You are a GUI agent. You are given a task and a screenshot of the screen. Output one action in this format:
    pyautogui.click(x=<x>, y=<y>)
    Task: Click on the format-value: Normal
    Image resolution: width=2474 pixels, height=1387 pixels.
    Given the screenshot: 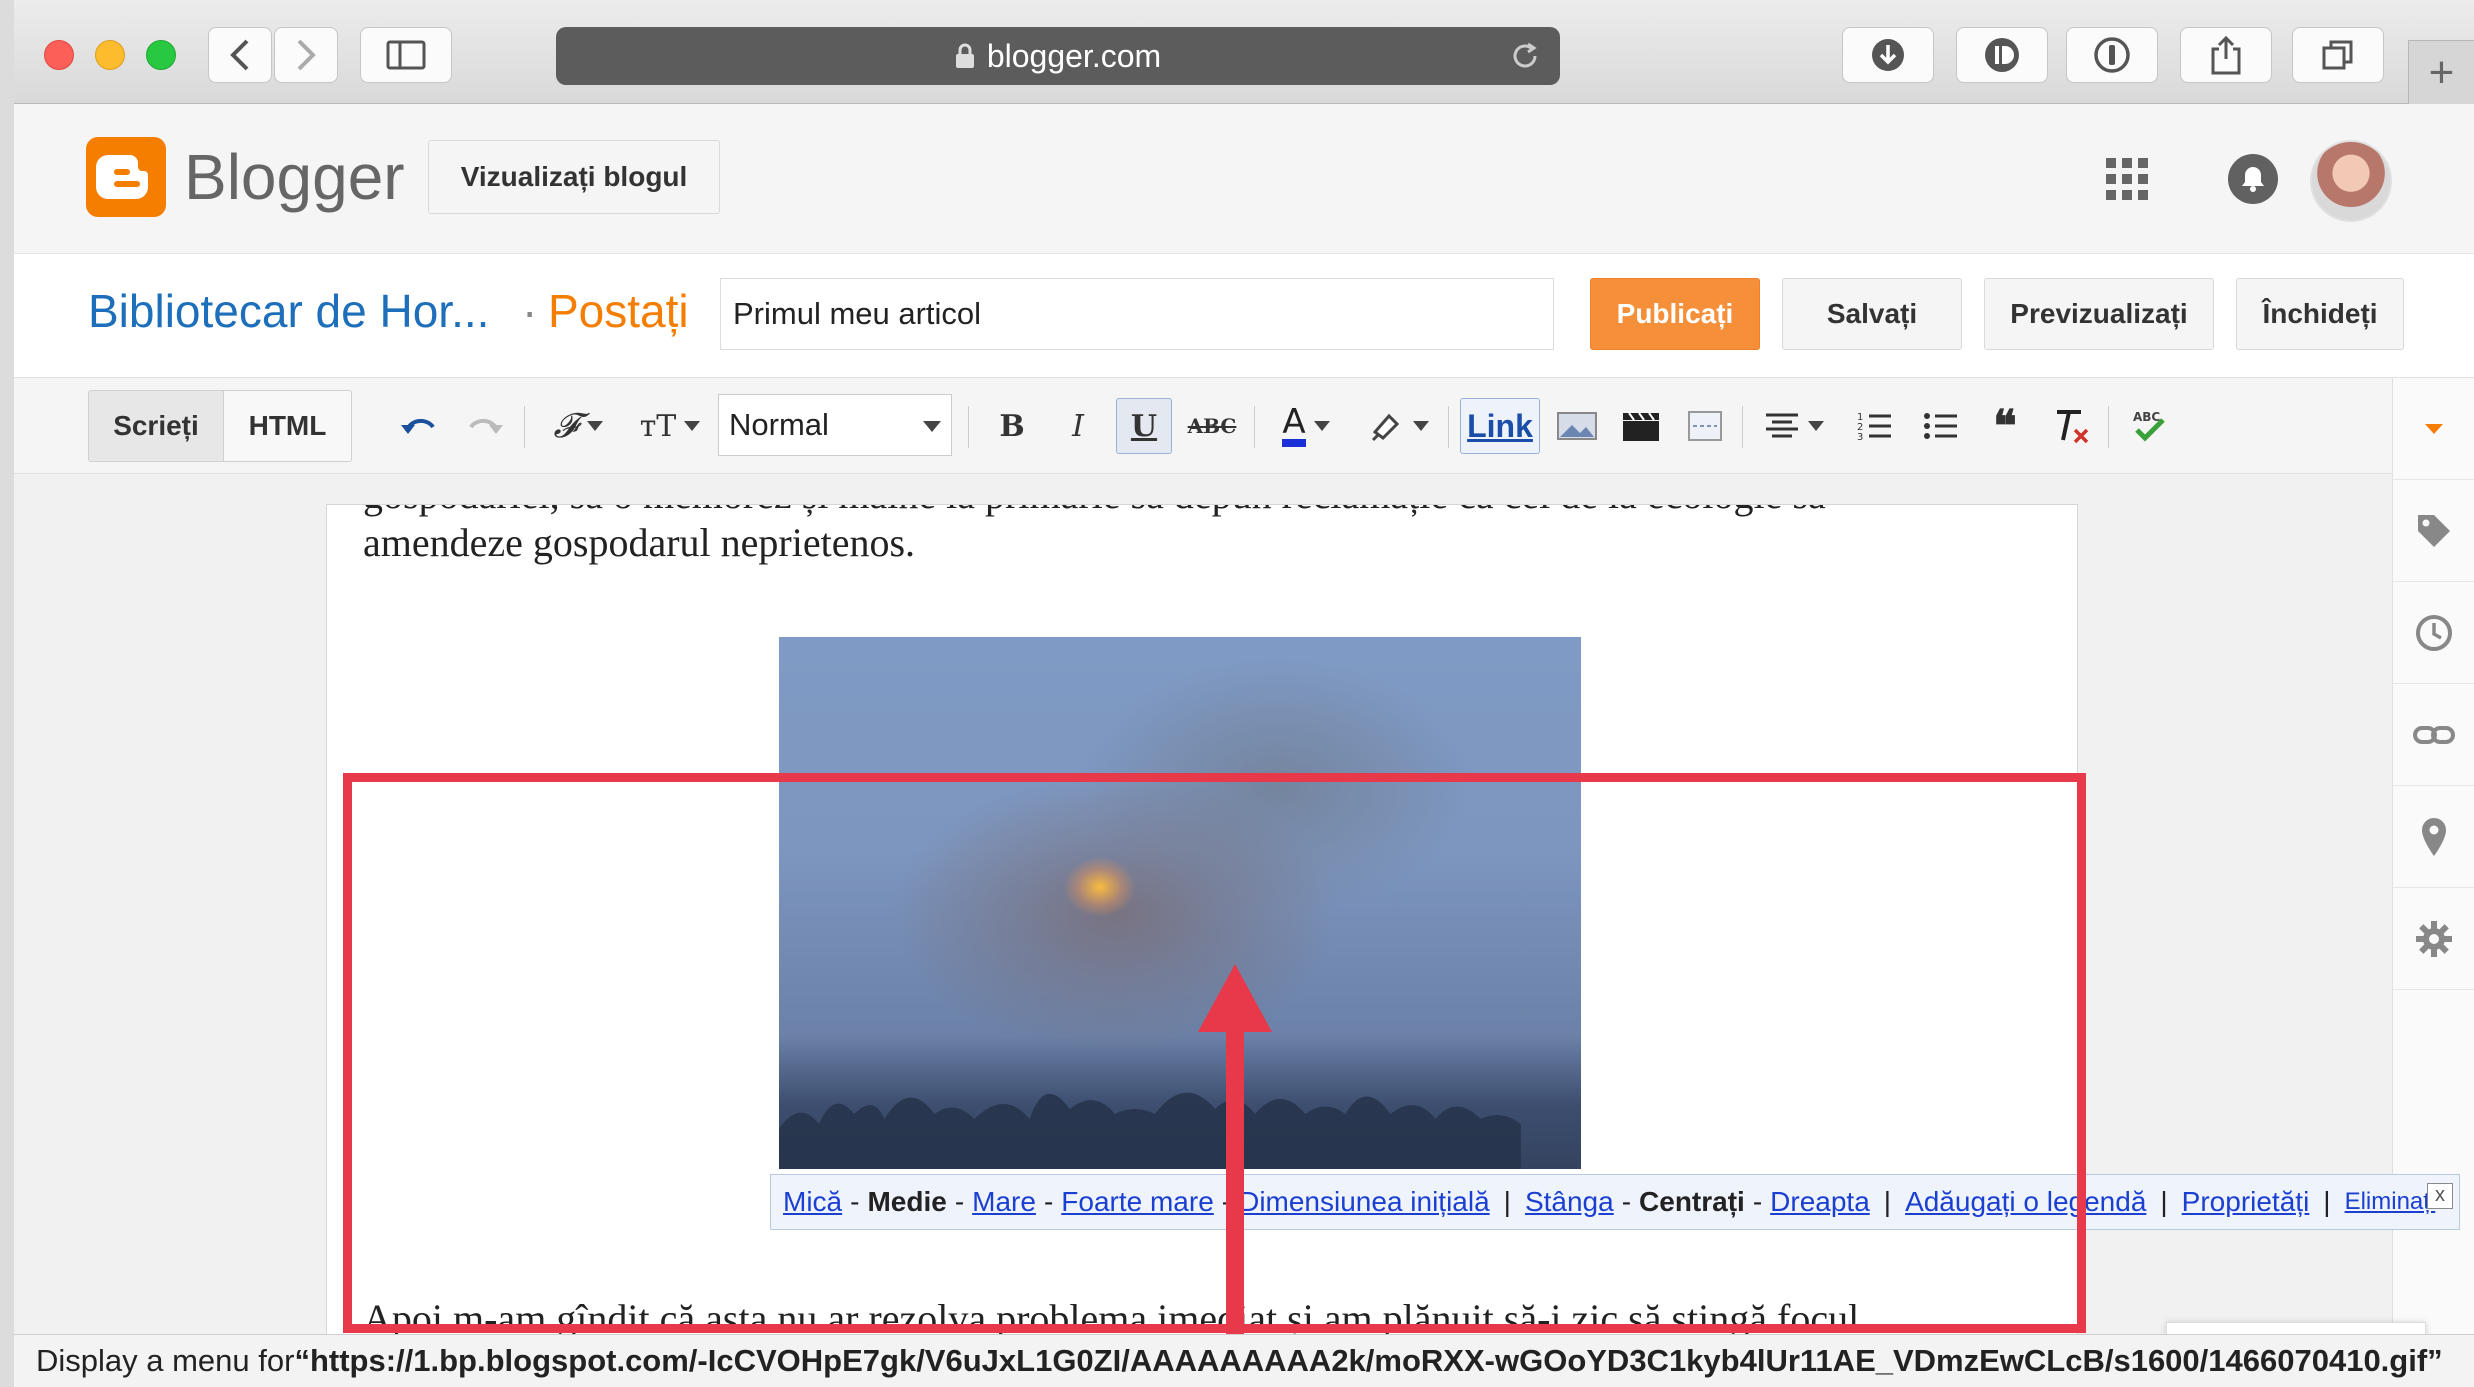 What is the action you would take?
    pyautogui.click(x=779, y=424)
    